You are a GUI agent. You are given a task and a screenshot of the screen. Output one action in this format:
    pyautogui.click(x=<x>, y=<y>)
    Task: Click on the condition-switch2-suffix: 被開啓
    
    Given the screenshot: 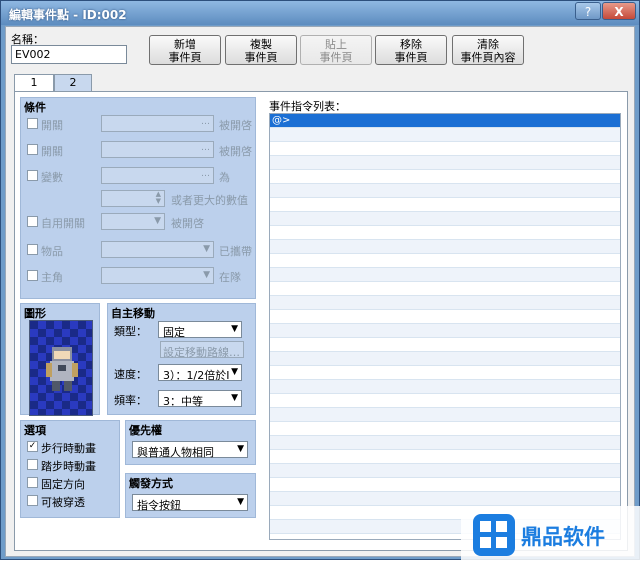 What is the action you would take?
    pyautogui.click(x=235, y=151)
    